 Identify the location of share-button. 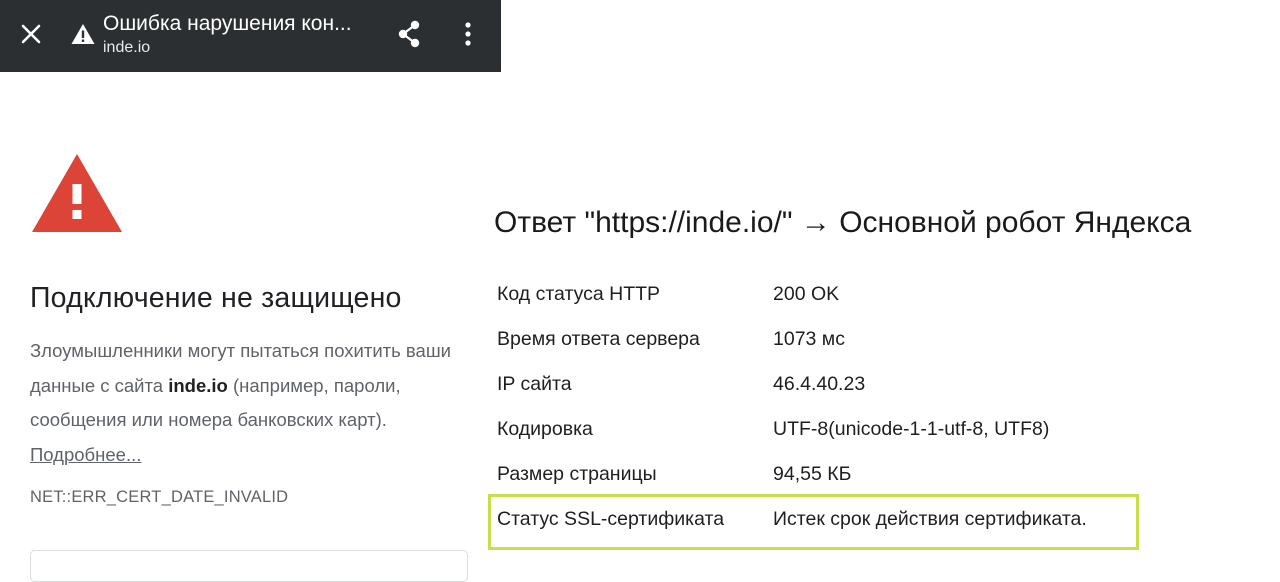
(409, 34).